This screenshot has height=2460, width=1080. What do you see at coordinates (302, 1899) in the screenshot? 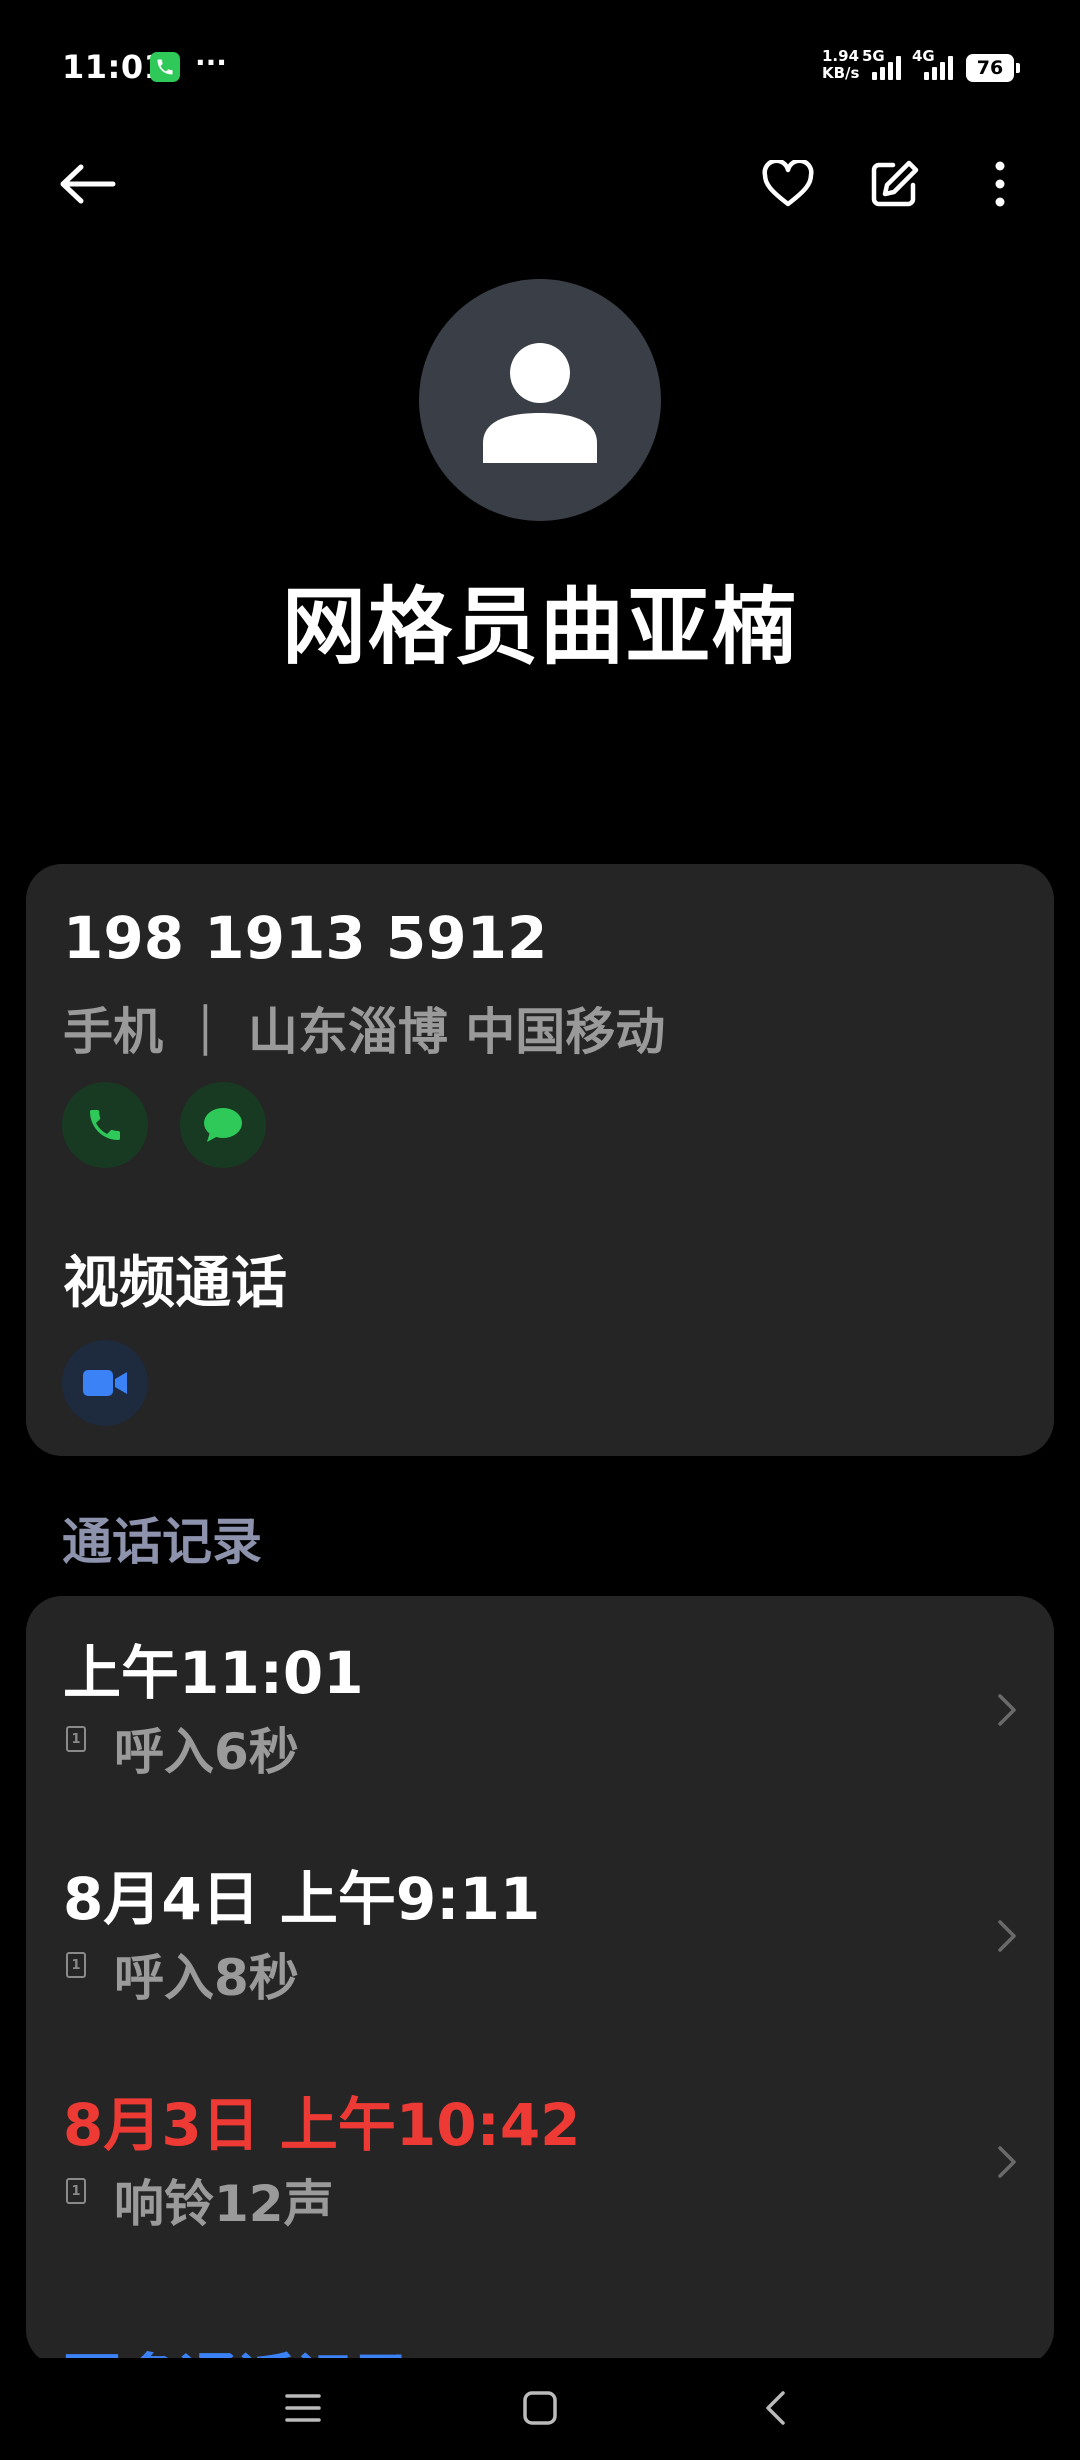
I see `call-log-time: 8月4日 上午9:11` at bounding box center [302, 1899].